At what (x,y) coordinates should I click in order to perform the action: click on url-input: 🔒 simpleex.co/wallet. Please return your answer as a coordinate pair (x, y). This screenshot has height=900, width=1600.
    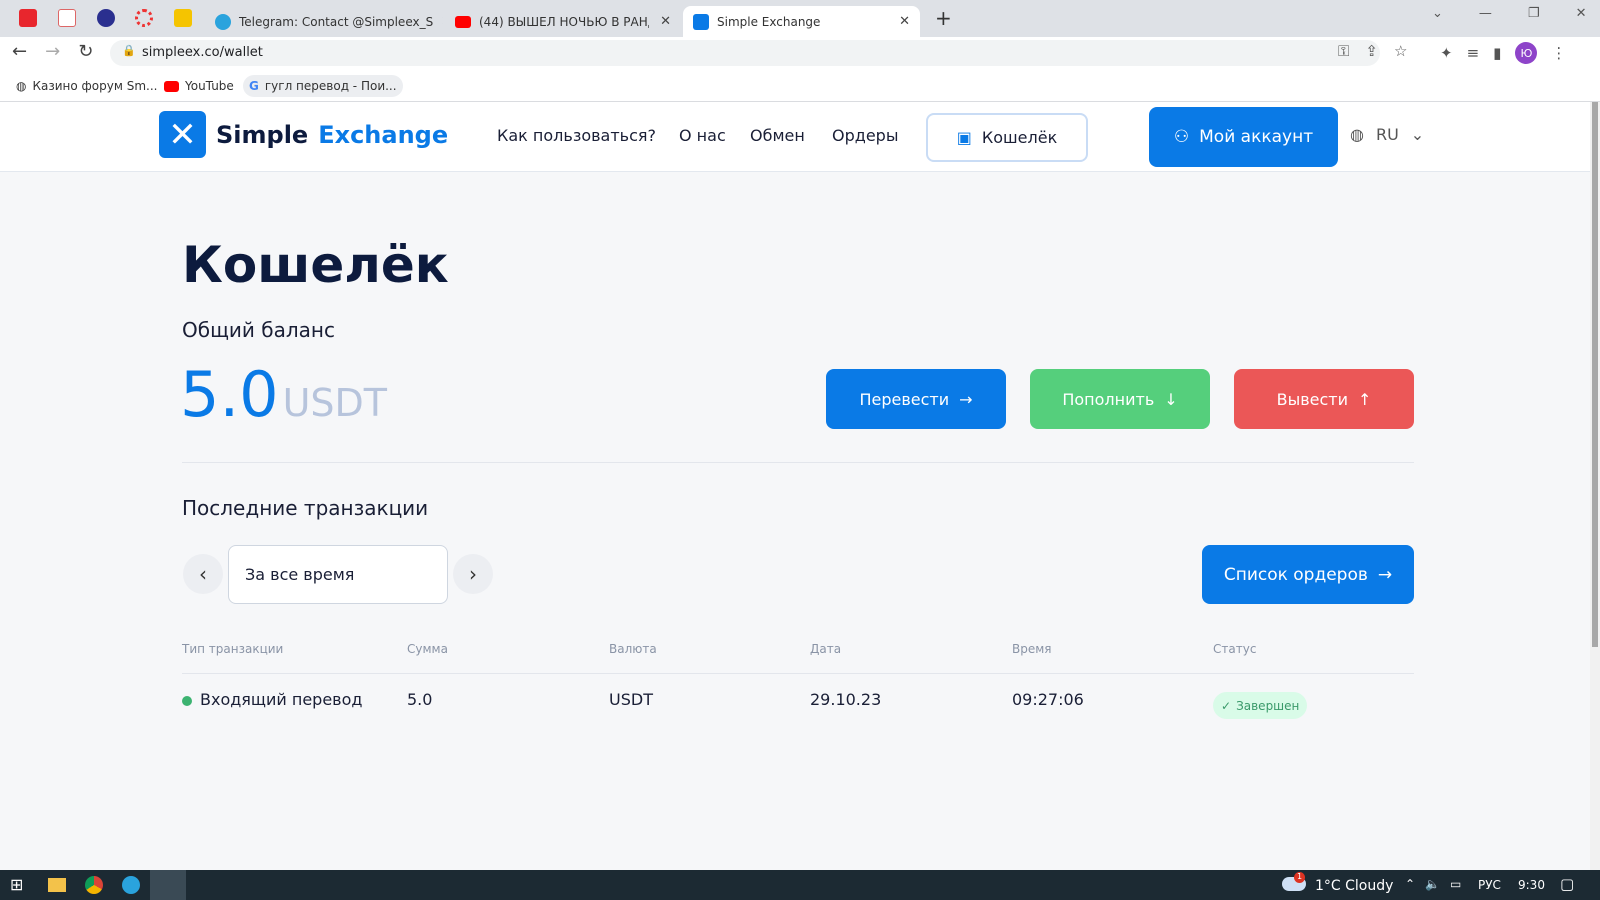
    Looking at the image, I should click on (745, 53).